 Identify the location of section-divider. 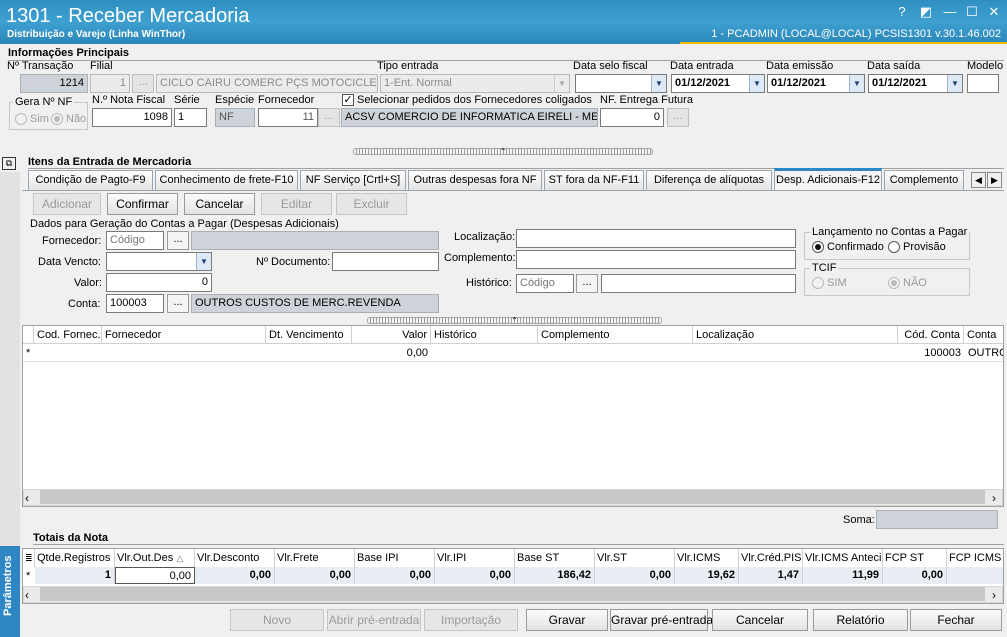
(518, 544).